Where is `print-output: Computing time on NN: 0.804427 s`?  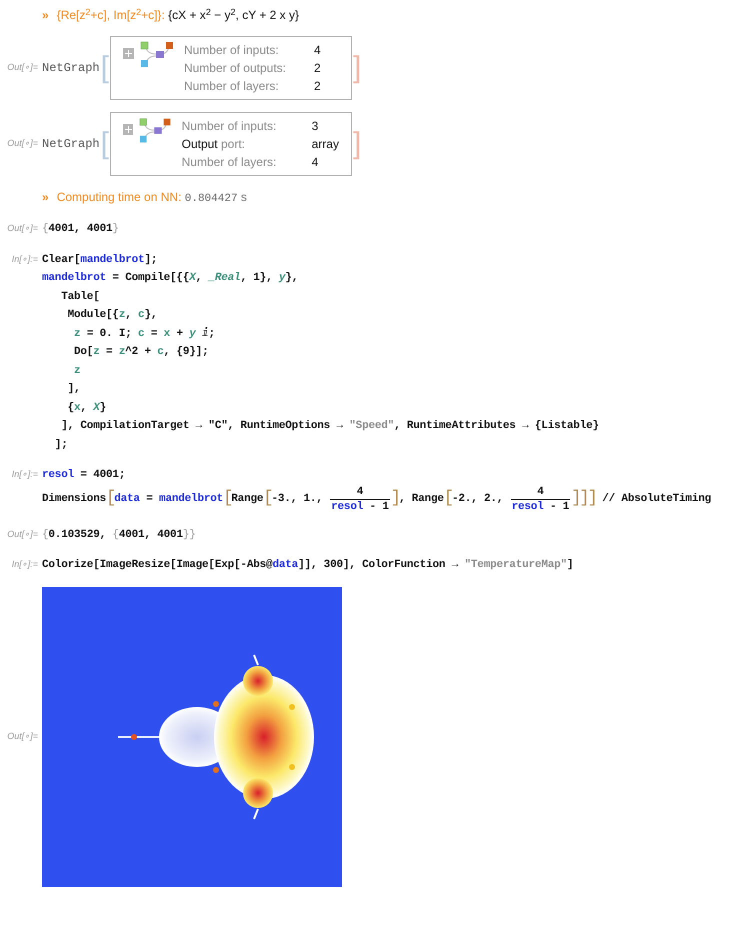 print-output: Computing time on NN: 0.804427 s is located at coordinates (151, 198).